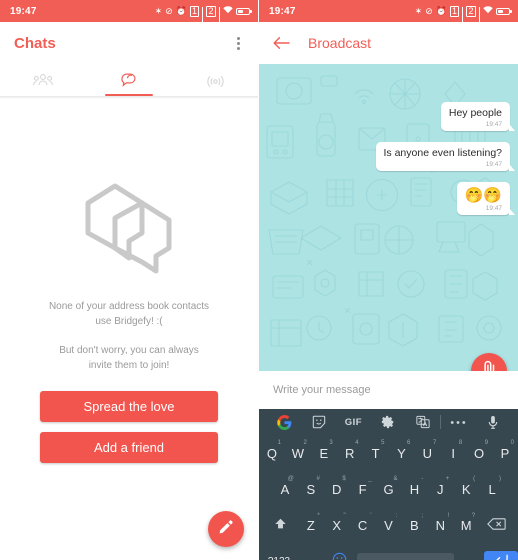 Image resolution: width=518 pixels, height=560 pixels. Describe the element at coordinates (445, 156) in the screenshot. I see `message-bubble: Is anyone even listening? 19:47` at that location.